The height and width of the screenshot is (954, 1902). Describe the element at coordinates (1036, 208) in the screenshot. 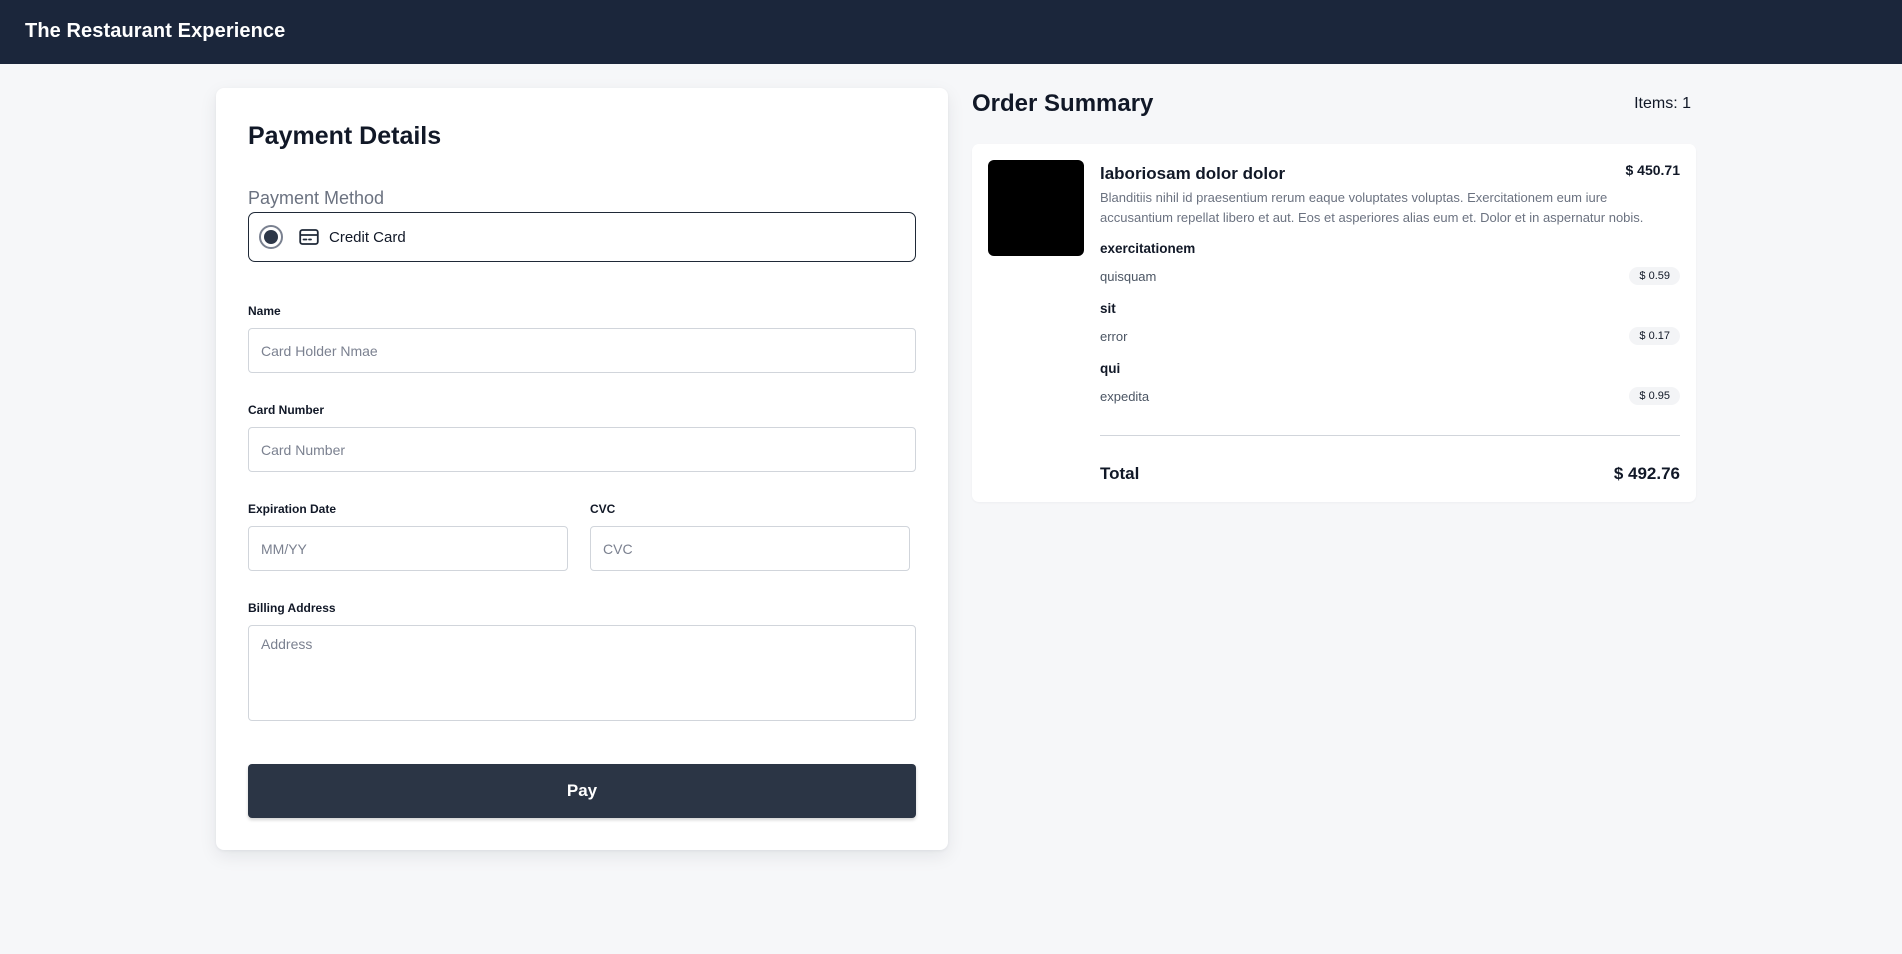

I see `item-image` at that location.